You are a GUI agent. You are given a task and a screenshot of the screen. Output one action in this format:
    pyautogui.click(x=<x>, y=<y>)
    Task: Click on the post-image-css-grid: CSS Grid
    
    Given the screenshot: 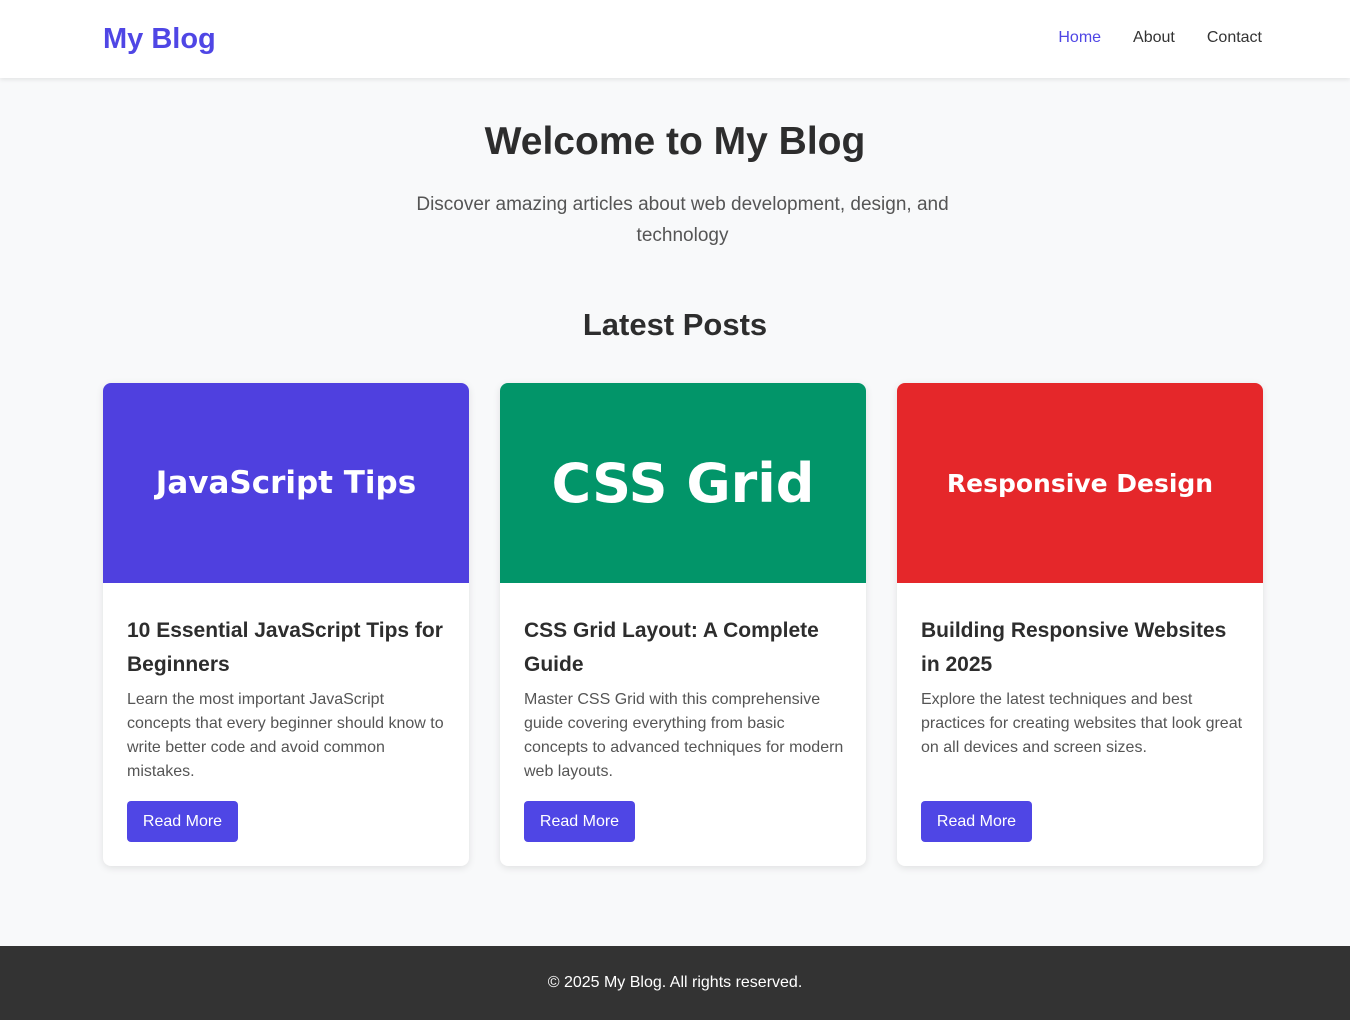 What is the action you would take?
    pyautogui.click(x=683, y=483)
    